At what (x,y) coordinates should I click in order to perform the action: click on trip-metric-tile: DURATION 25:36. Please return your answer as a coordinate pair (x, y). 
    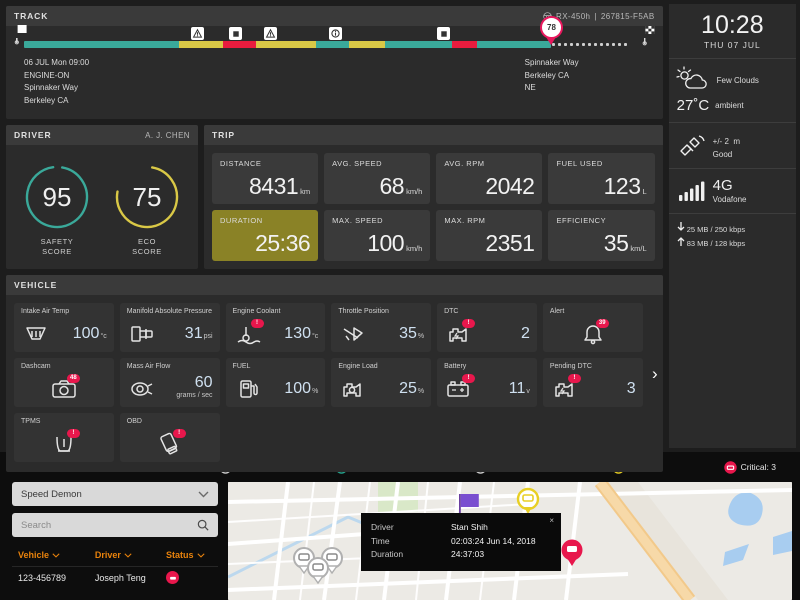
    Looking at the image, I should click on (265, 235).